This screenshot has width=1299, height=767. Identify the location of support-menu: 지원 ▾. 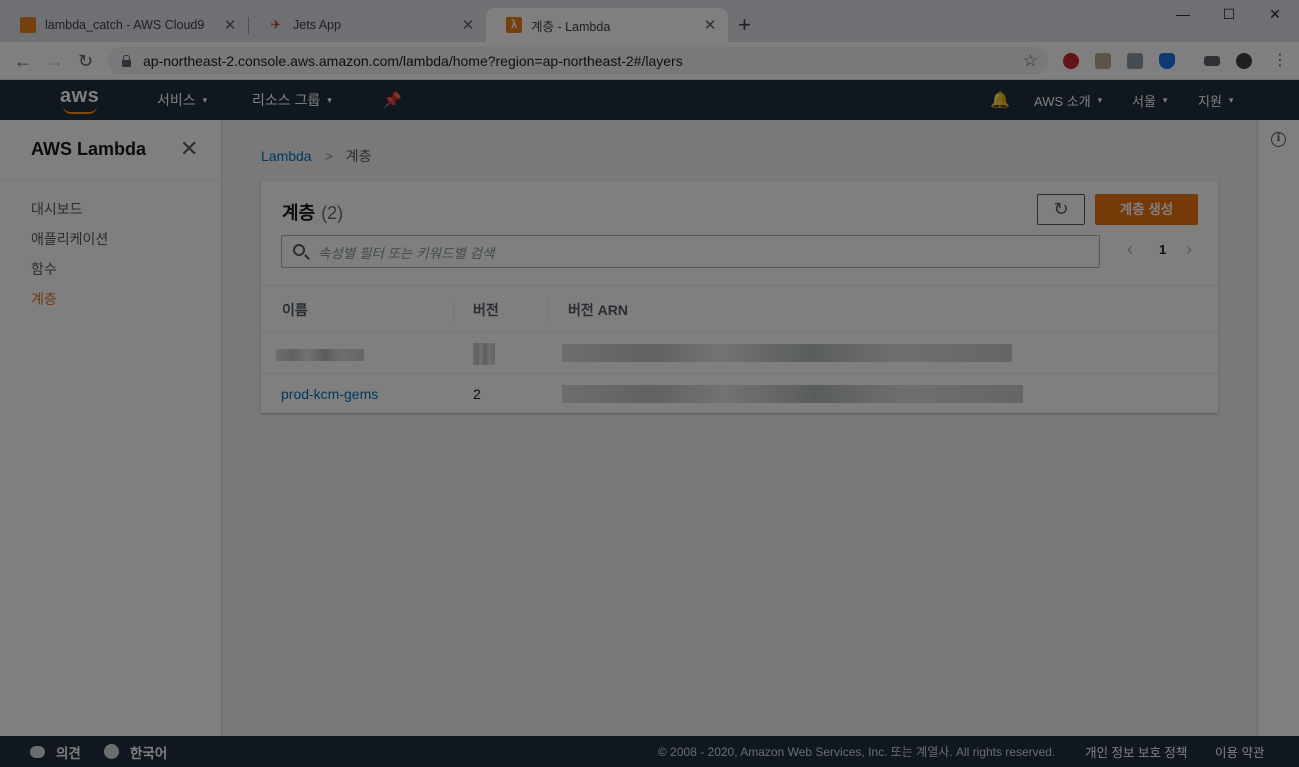
(1215, 100).